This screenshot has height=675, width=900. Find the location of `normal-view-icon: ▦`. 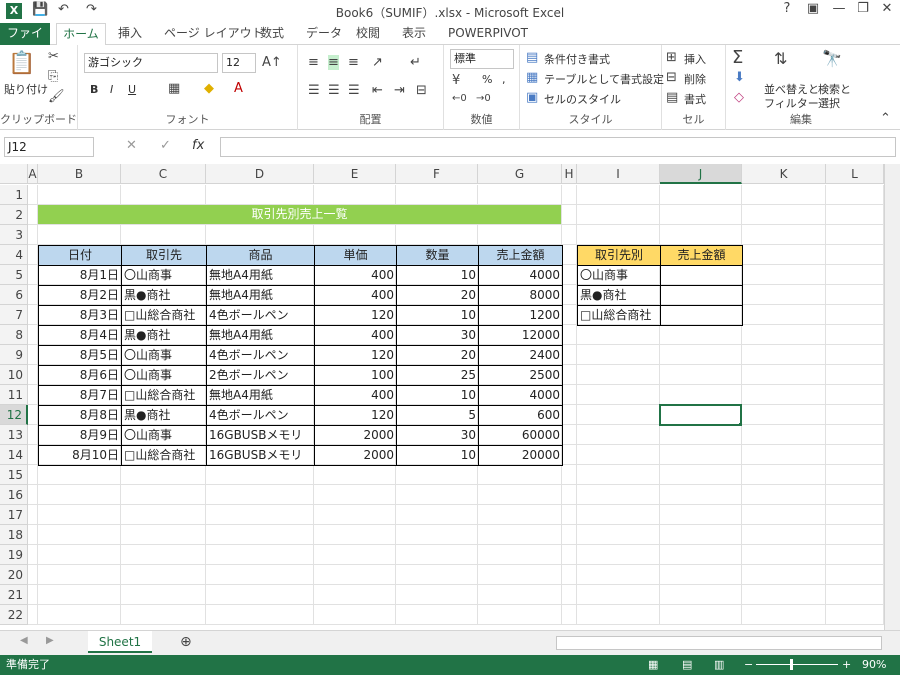

normal-view-icon: ▦ is located at coordinates (653, 665).